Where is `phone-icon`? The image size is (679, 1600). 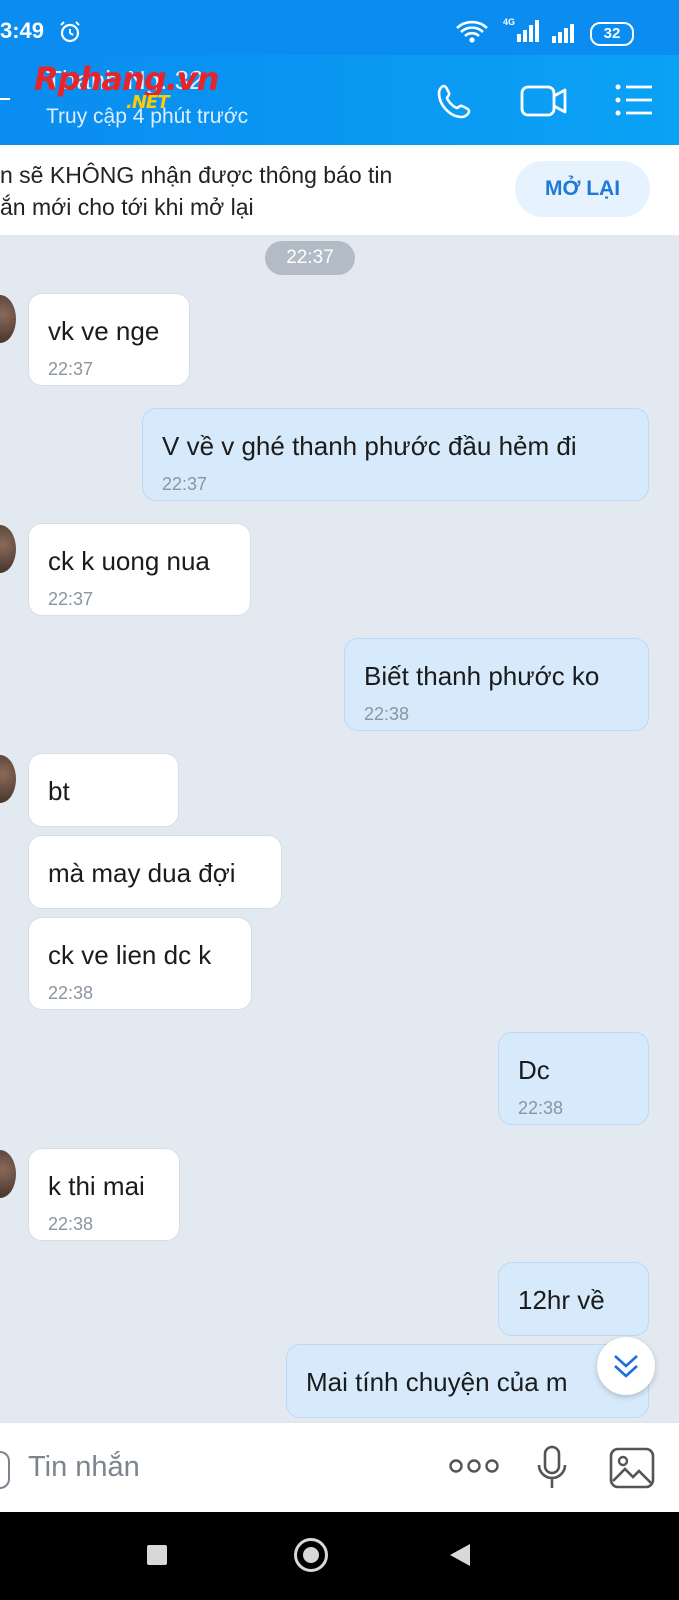 phone-icon is located at coordinates (455, 103).